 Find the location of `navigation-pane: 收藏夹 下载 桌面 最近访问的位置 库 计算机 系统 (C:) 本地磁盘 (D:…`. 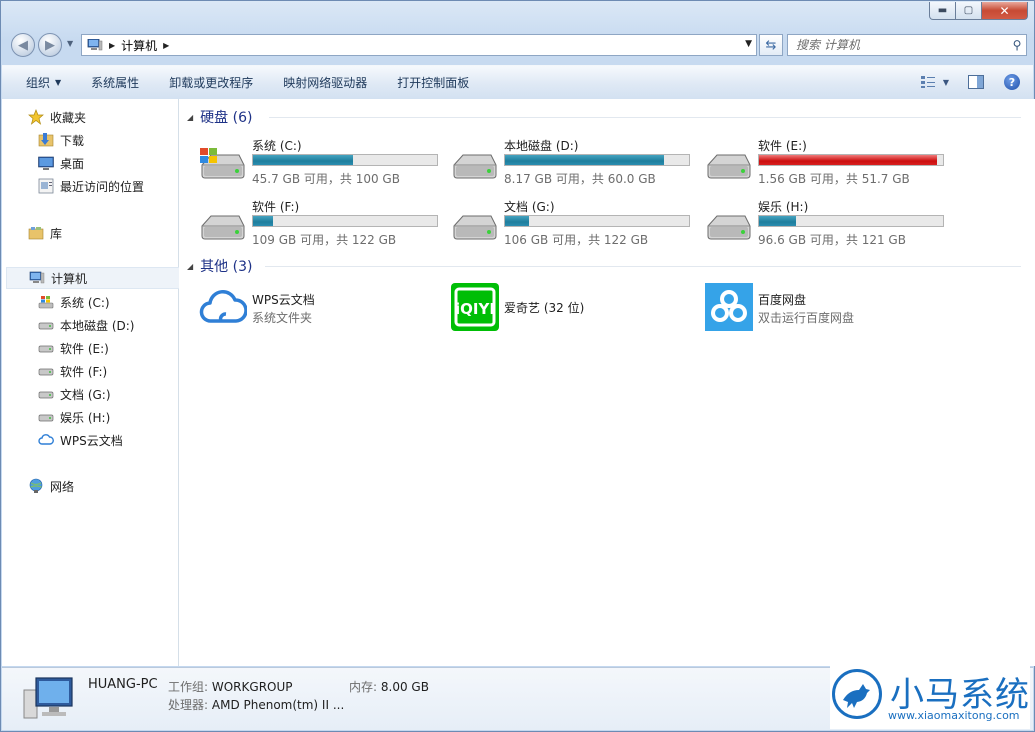

navigation-pane: 收藏夹 下载 桌面 最近访问的位置 库 计算机 系统 (C:) 本地磁盘 (D:… is located at coordinates (91, 382).